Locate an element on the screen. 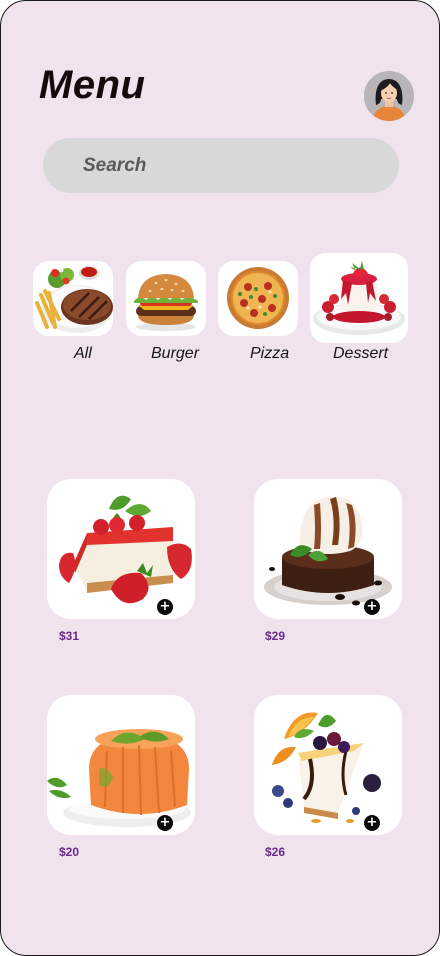 The width and height of the screenshot is (440, 956). product-image-berry-cheesecake is located at coordinates (328, 765).